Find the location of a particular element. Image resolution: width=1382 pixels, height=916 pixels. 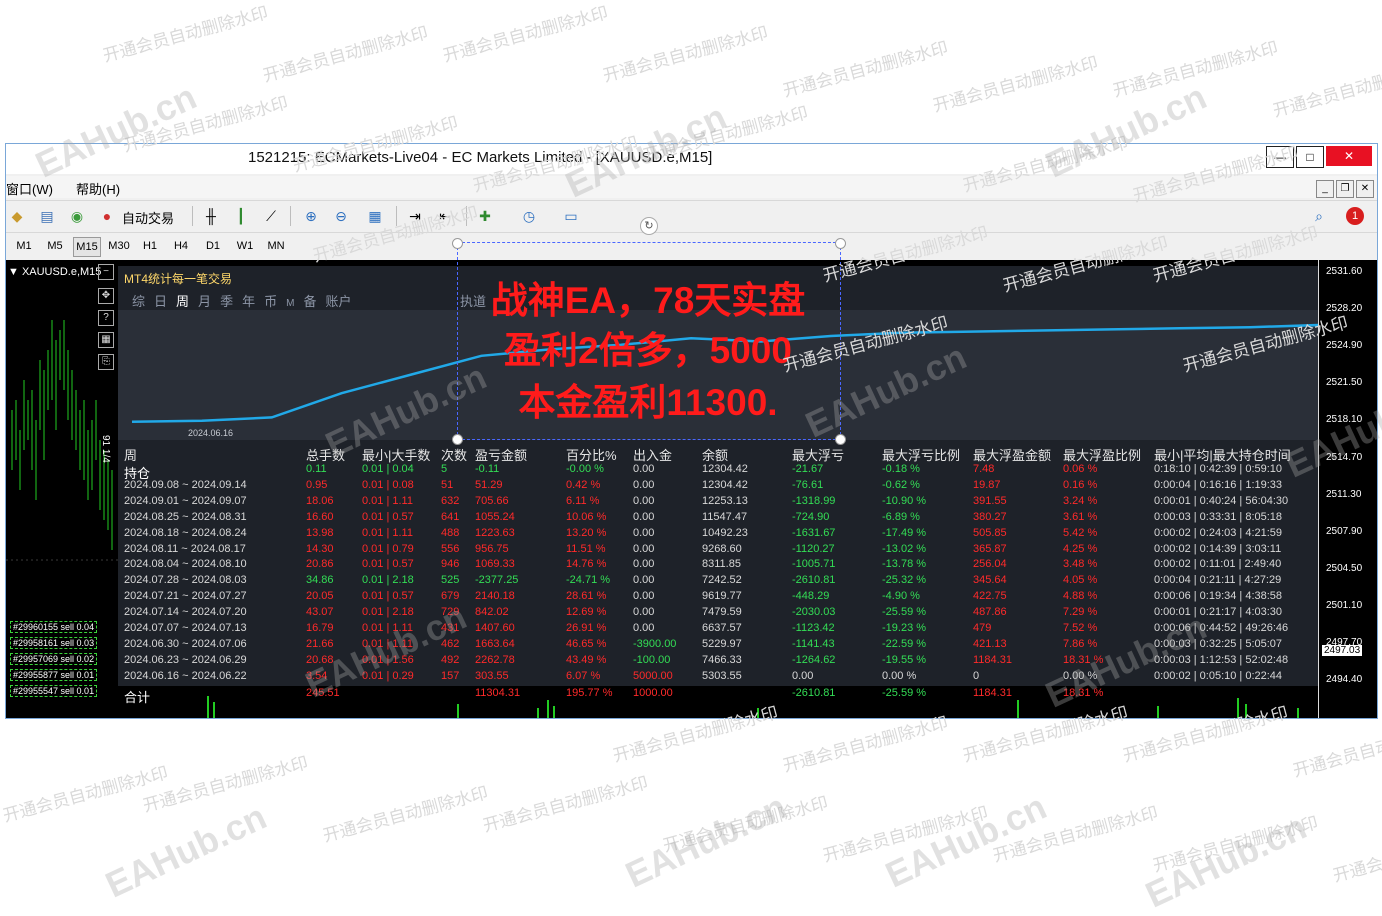

auto-trading-icon: ● is located at coordinates (107, 216).